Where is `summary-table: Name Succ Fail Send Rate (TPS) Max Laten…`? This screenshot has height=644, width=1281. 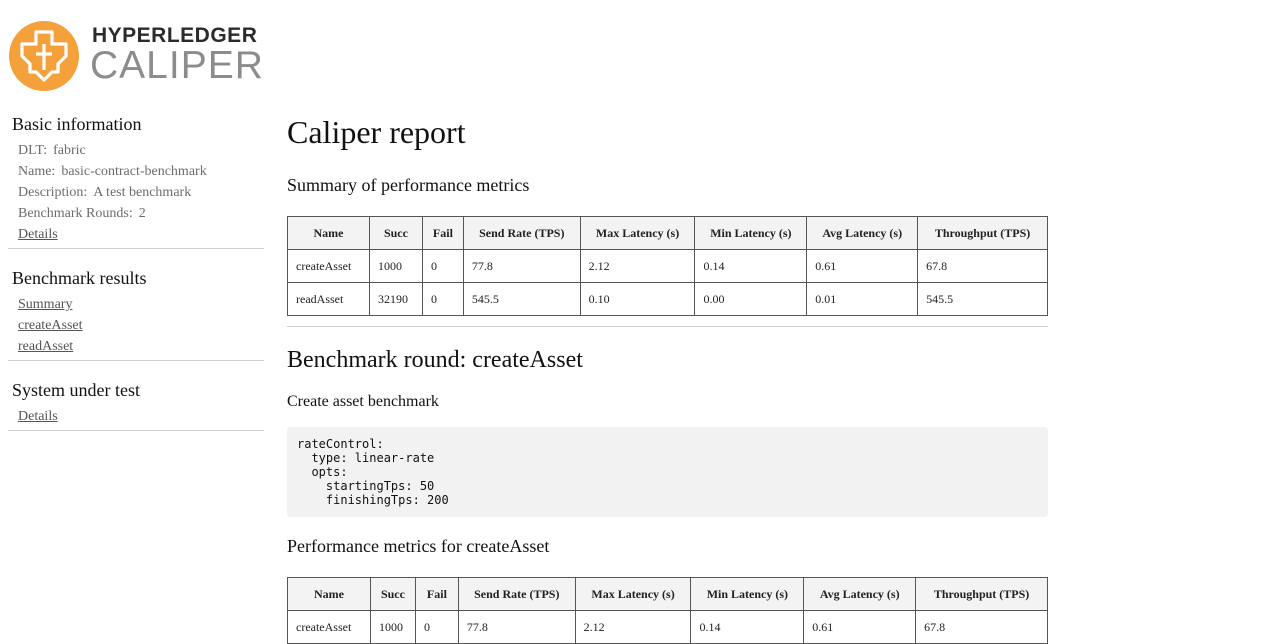
summary-table: Name Succ Fail Send Rate (TPS) Max Laten… is located at coordinates (667, 266).